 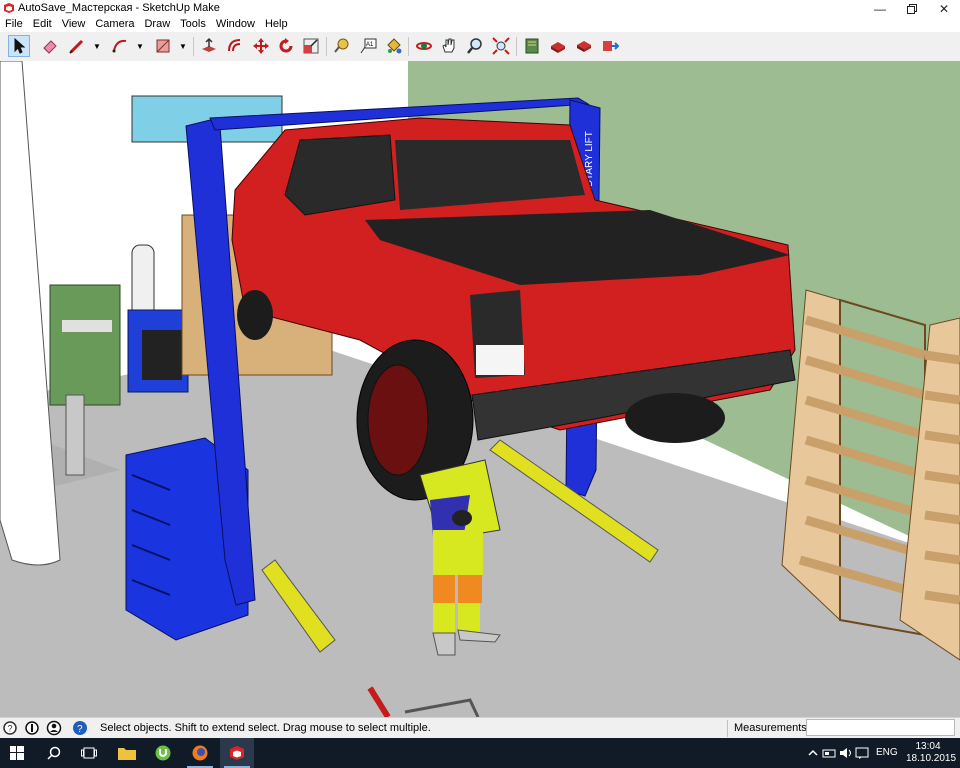 I want to click on arc-tool-icon, so click(x=120, y=46).